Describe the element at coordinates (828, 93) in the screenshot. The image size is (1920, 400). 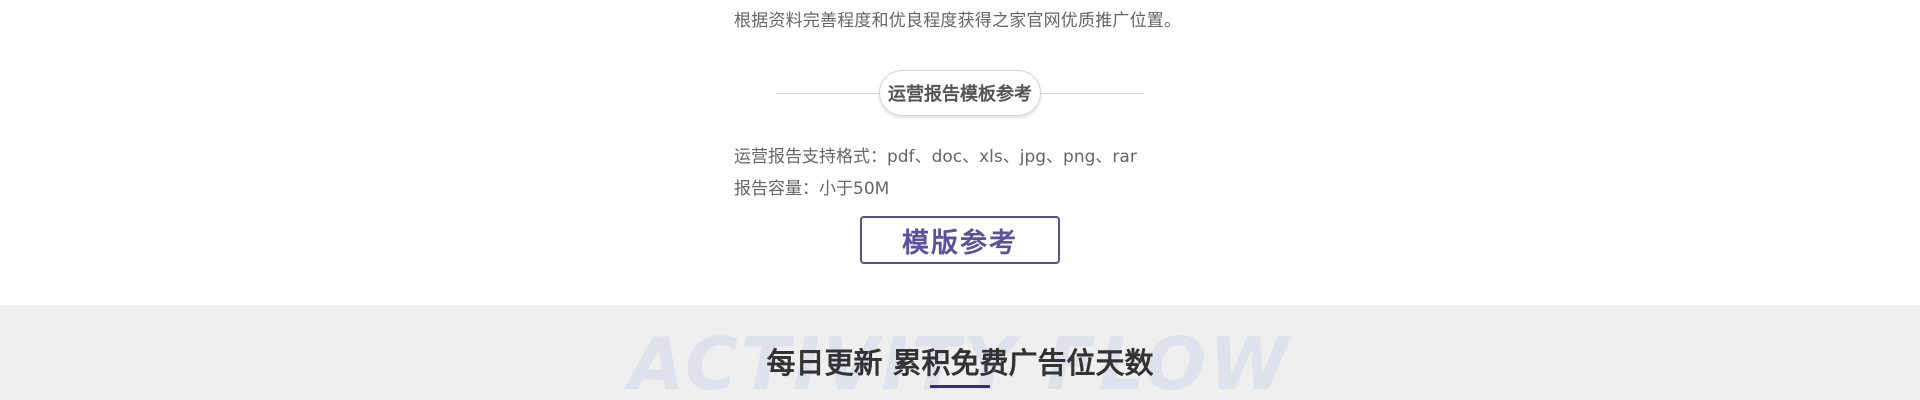
I see `section-divider-left` at that location.